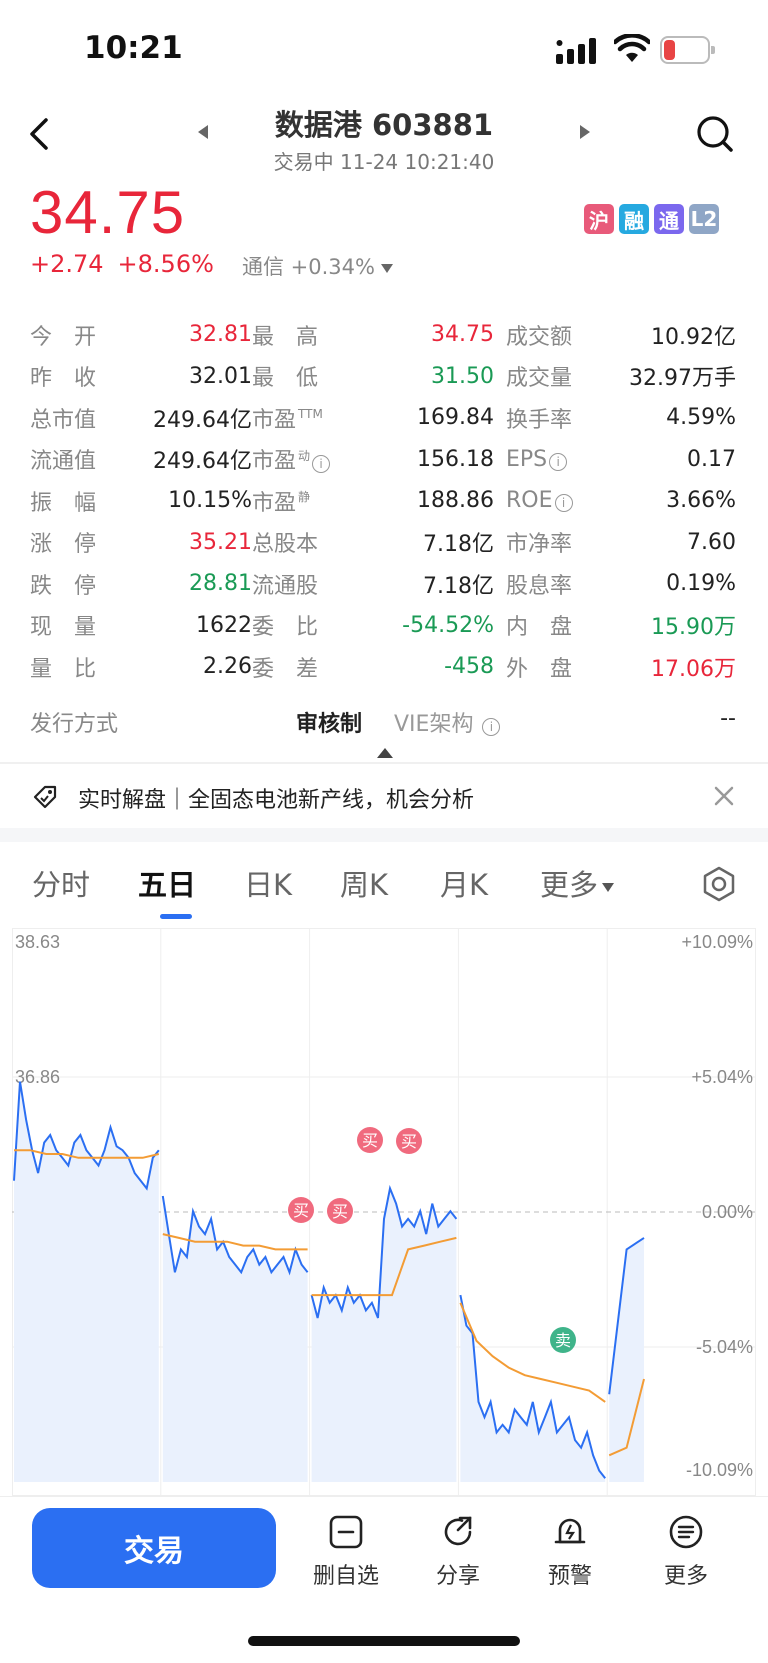 This screenshot has height=1663, width=768. Describe the element at coordinates (373, 501) in the screenshot. I see `stat-cell: 市盈静 188.86` at that location.